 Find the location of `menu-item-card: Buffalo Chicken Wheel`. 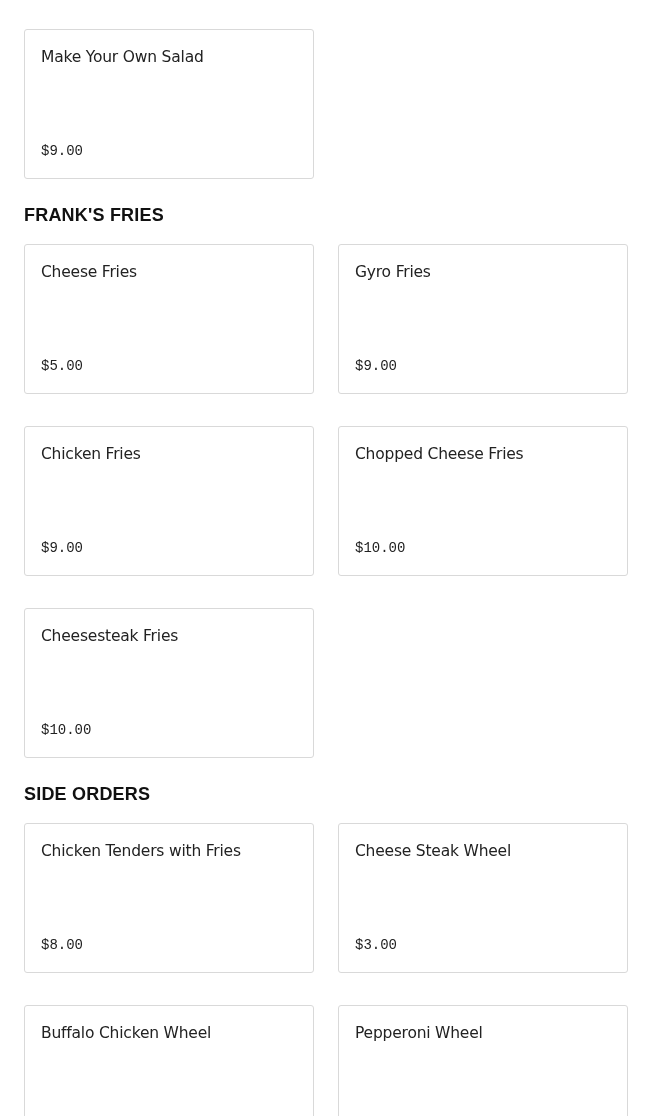

menu-item-card: Buffalo Chicken Wheel is located at coordinates (169, 1060).